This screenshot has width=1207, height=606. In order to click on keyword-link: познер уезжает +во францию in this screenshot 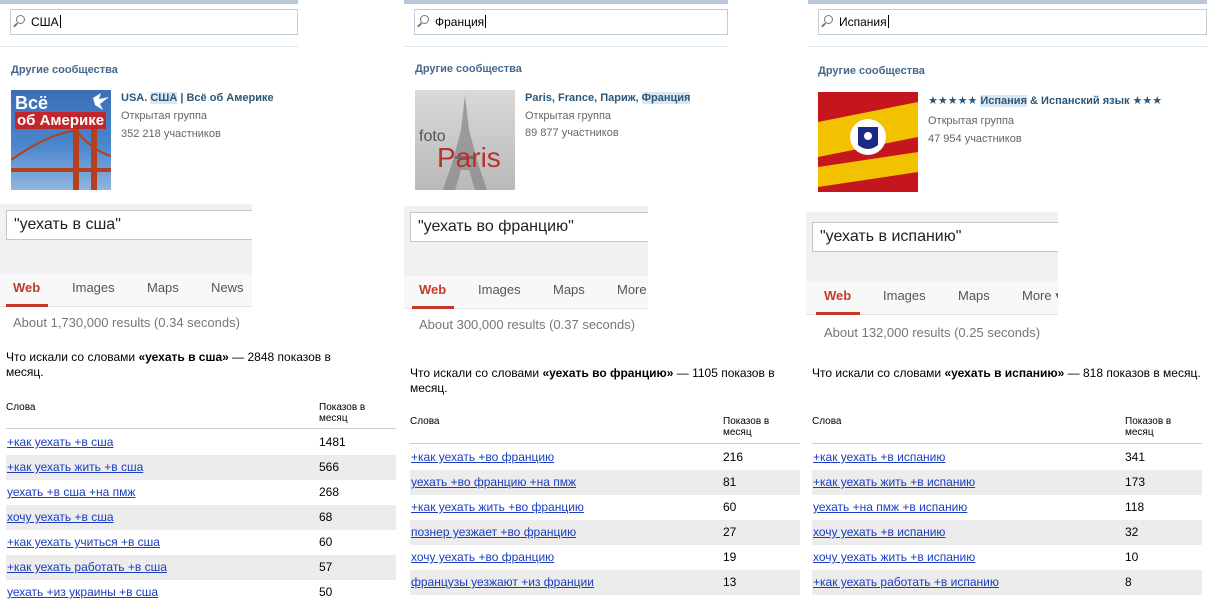, I will do `click(493, 532)`.